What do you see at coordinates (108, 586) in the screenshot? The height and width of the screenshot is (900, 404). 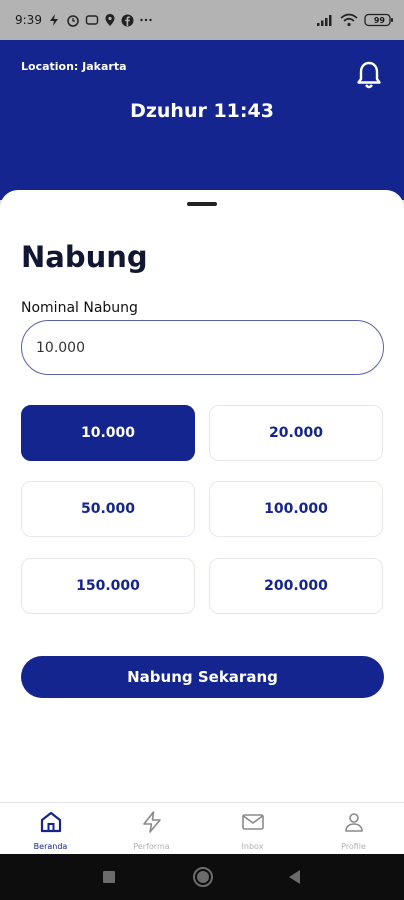 I see `amount-option-150000: 150.000` at bounding box center [108, 586].